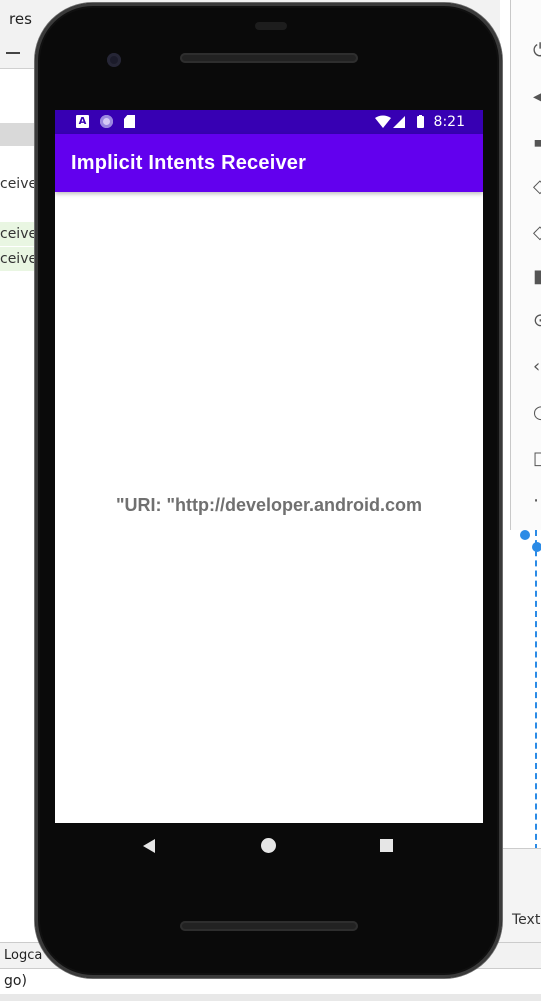  What do you see at coordinates (526, 920) in the screenshot?
I see `text-tab: Text` at bounding box center [526, 920].